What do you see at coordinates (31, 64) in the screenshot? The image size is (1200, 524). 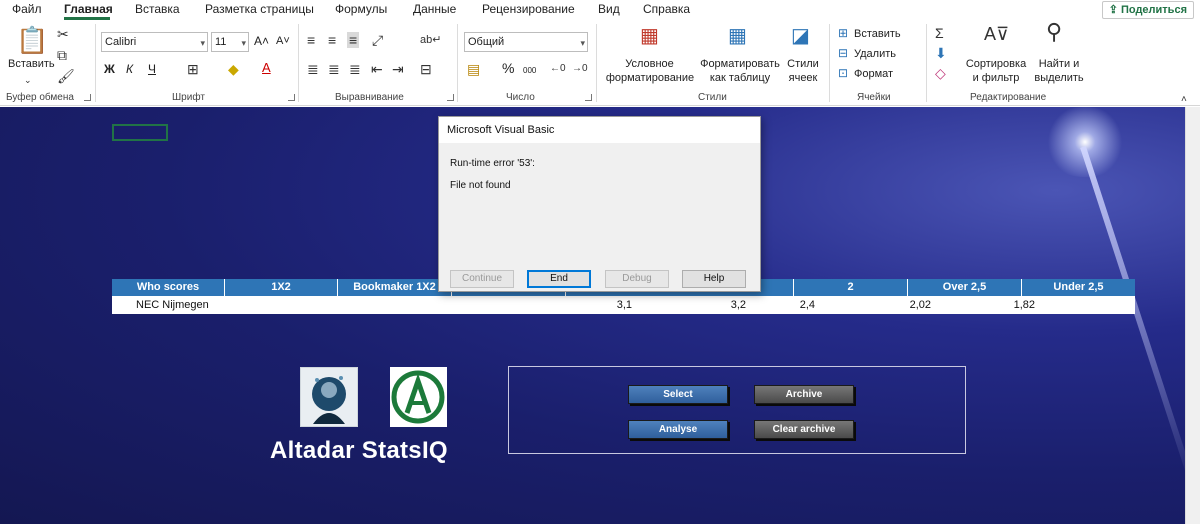 I see `paste-label: Вставить` at bounding box center [31, 64].